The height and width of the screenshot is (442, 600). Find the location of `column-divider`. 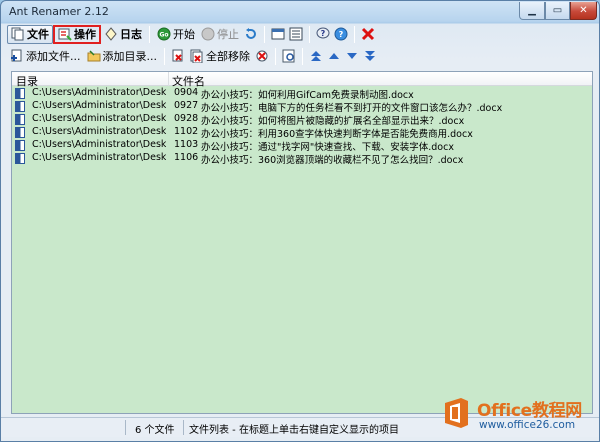

column-divider is located at coordinates (168, 79).